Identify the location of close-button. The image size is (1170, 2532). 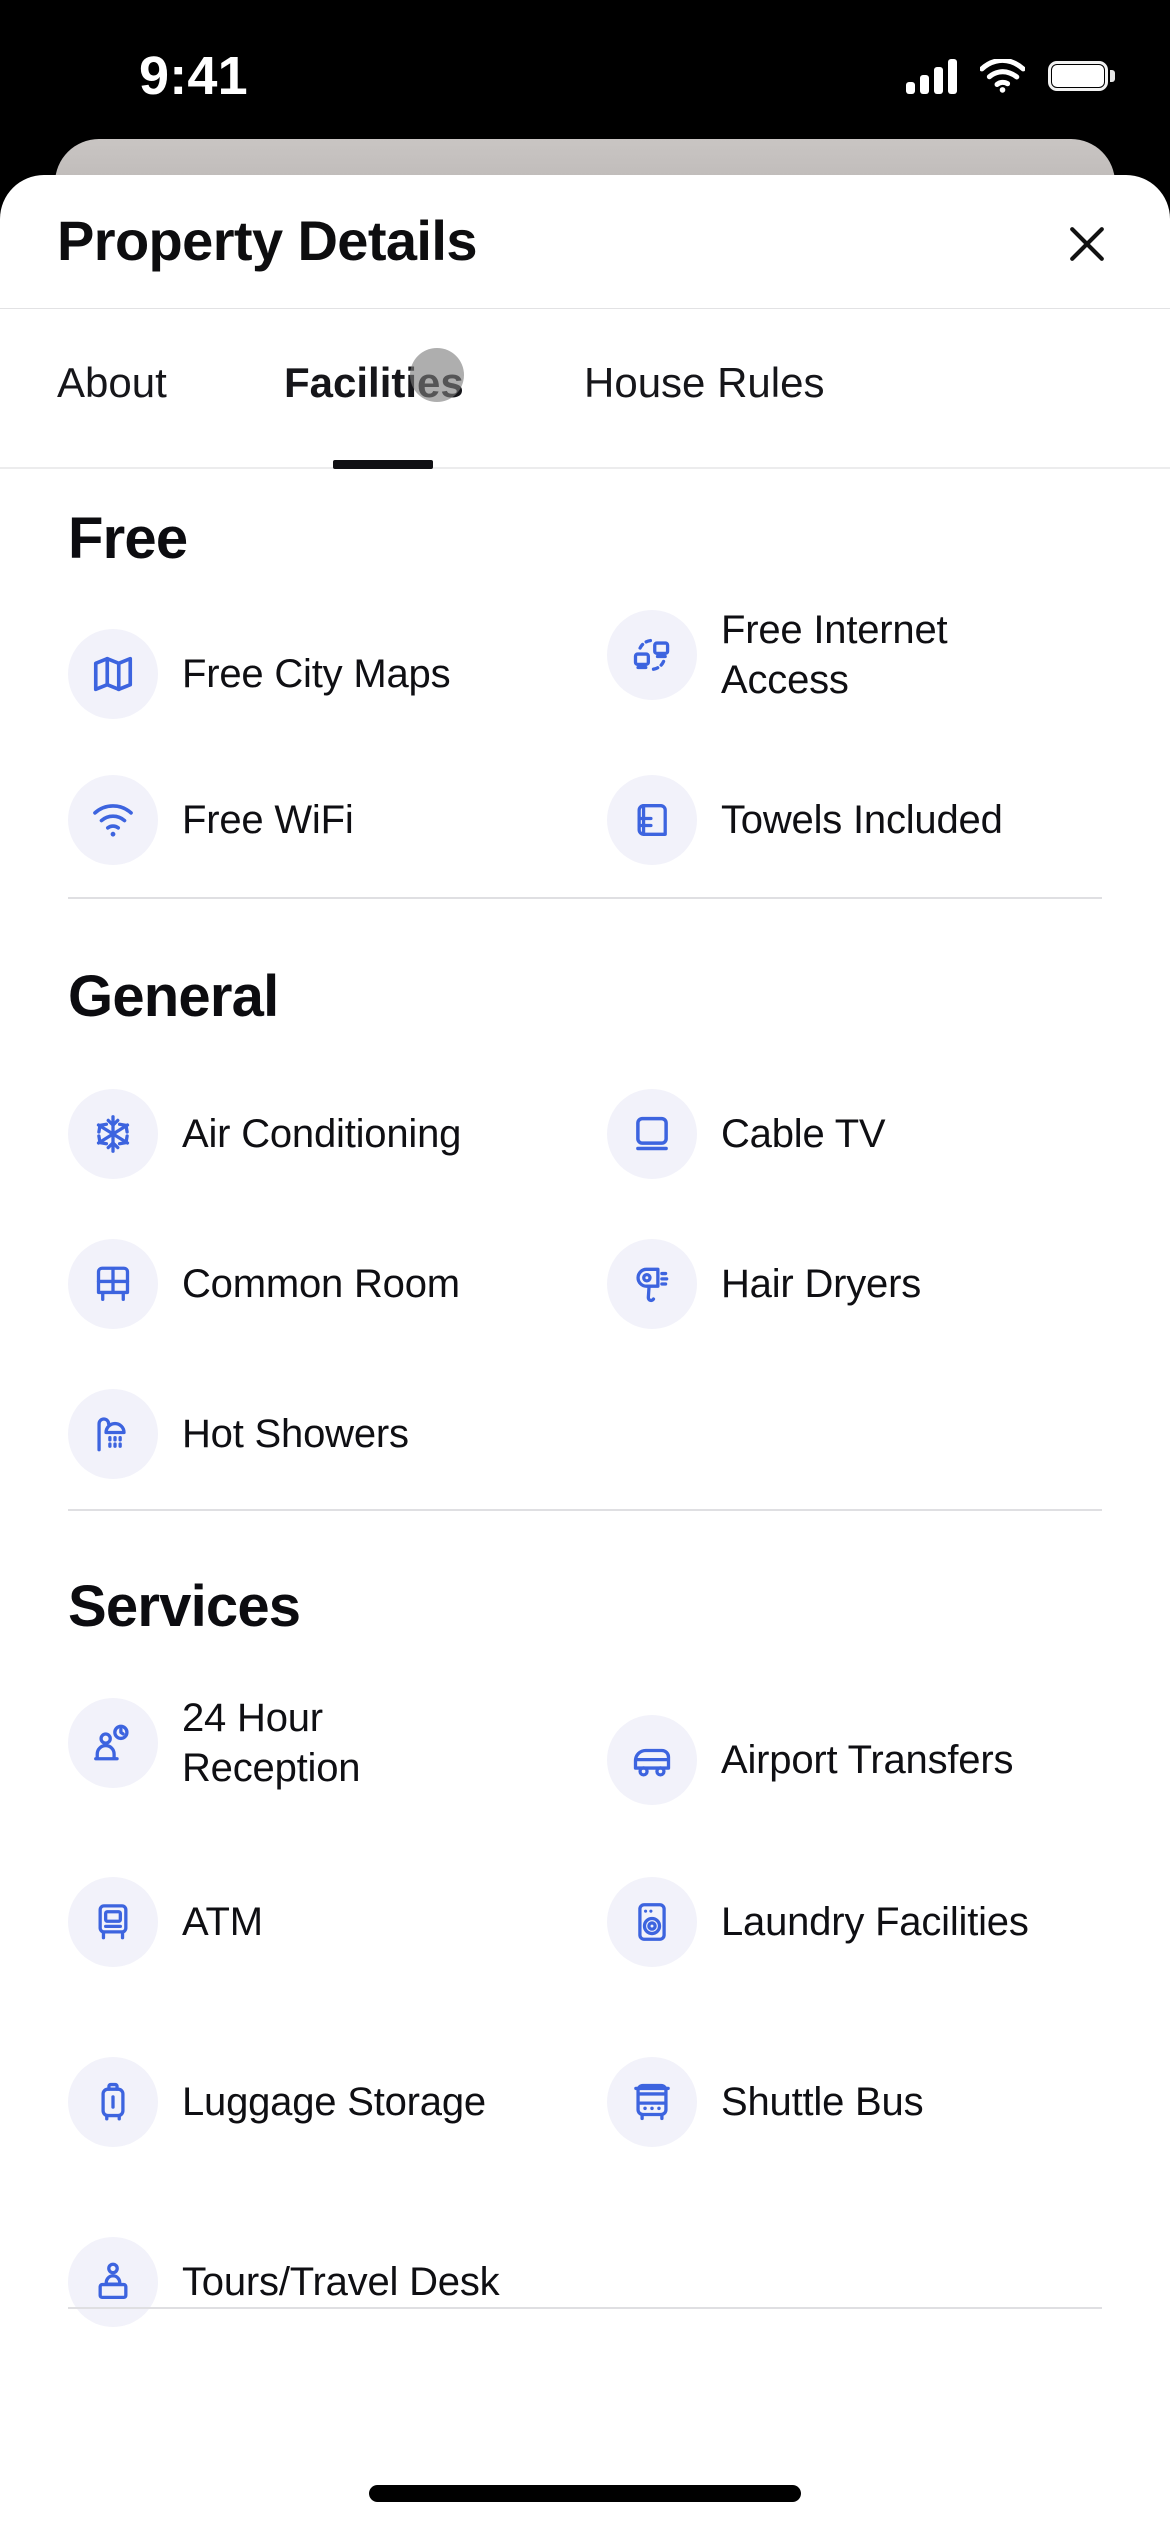
(1087, 244).